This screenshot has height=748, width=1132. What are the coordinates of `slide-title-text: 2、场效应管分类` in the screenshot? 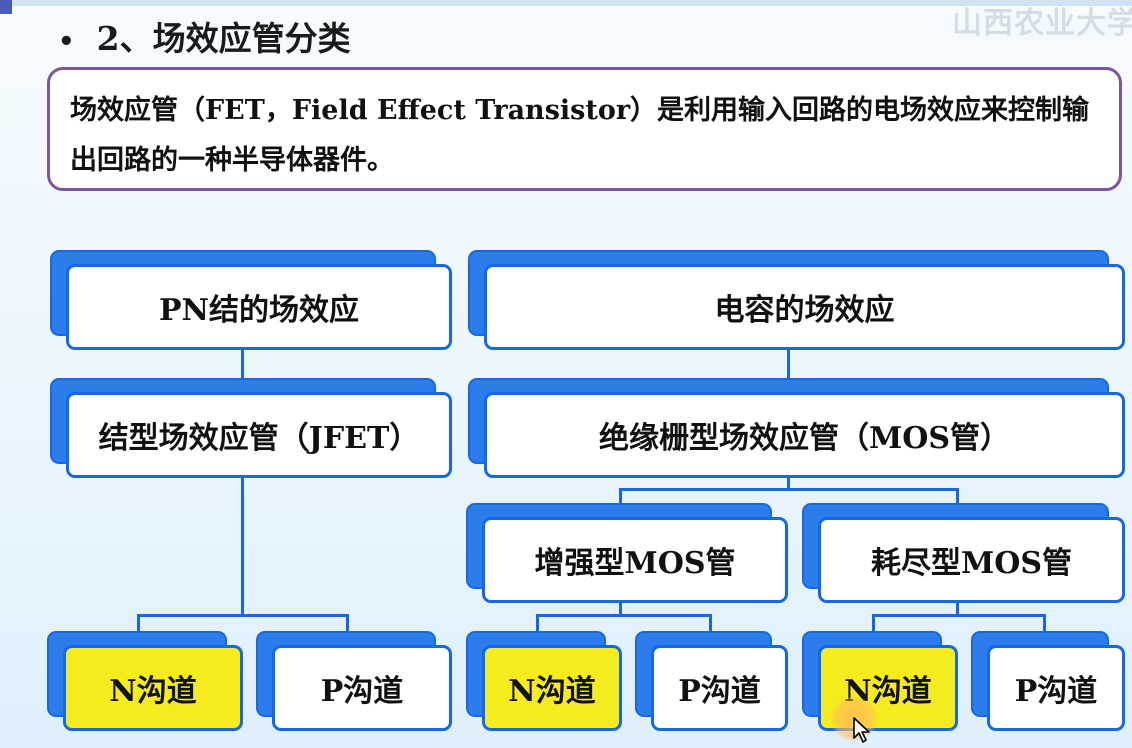 It's located at (223, 38).